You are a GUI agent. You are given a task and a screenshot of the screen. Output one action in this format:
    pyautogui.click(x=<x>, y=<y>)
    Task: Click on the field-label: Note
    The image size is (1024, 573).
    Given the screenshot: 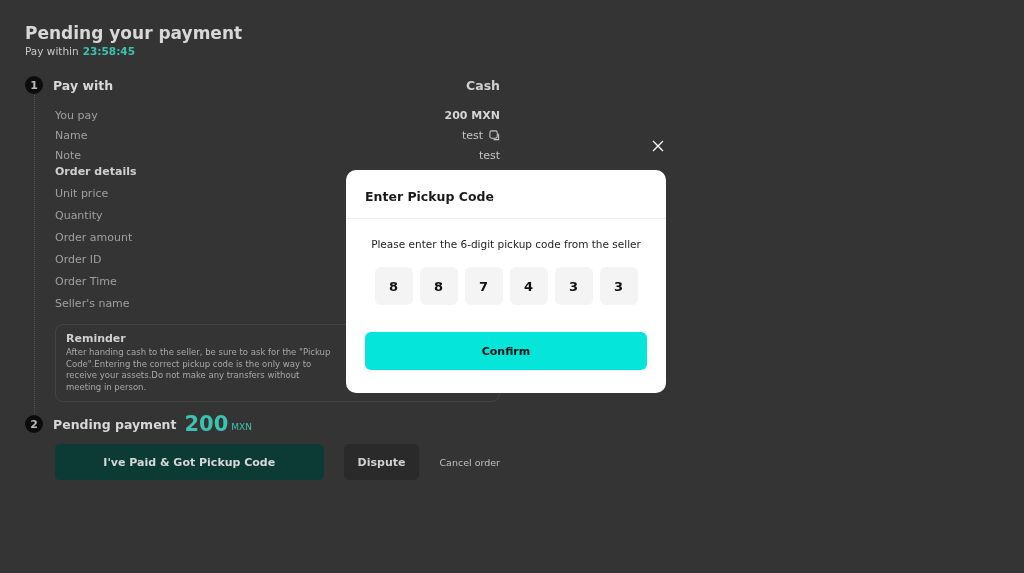 What is the action you would take?
    pyautogui.click(x=68, y=155)
    